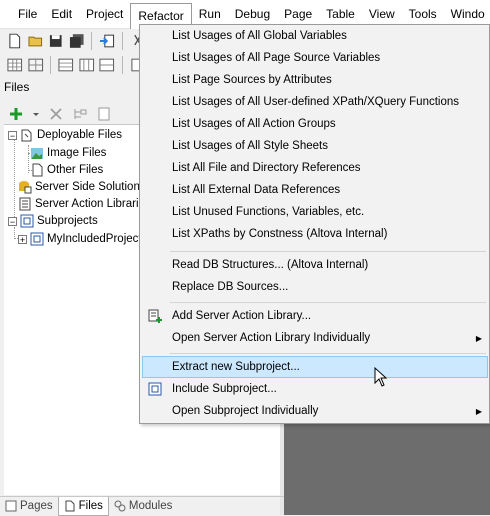 Image resolution: width=490 pixels, height=516 pixels. I want to click on delete-row-icon, so click(107, 65).